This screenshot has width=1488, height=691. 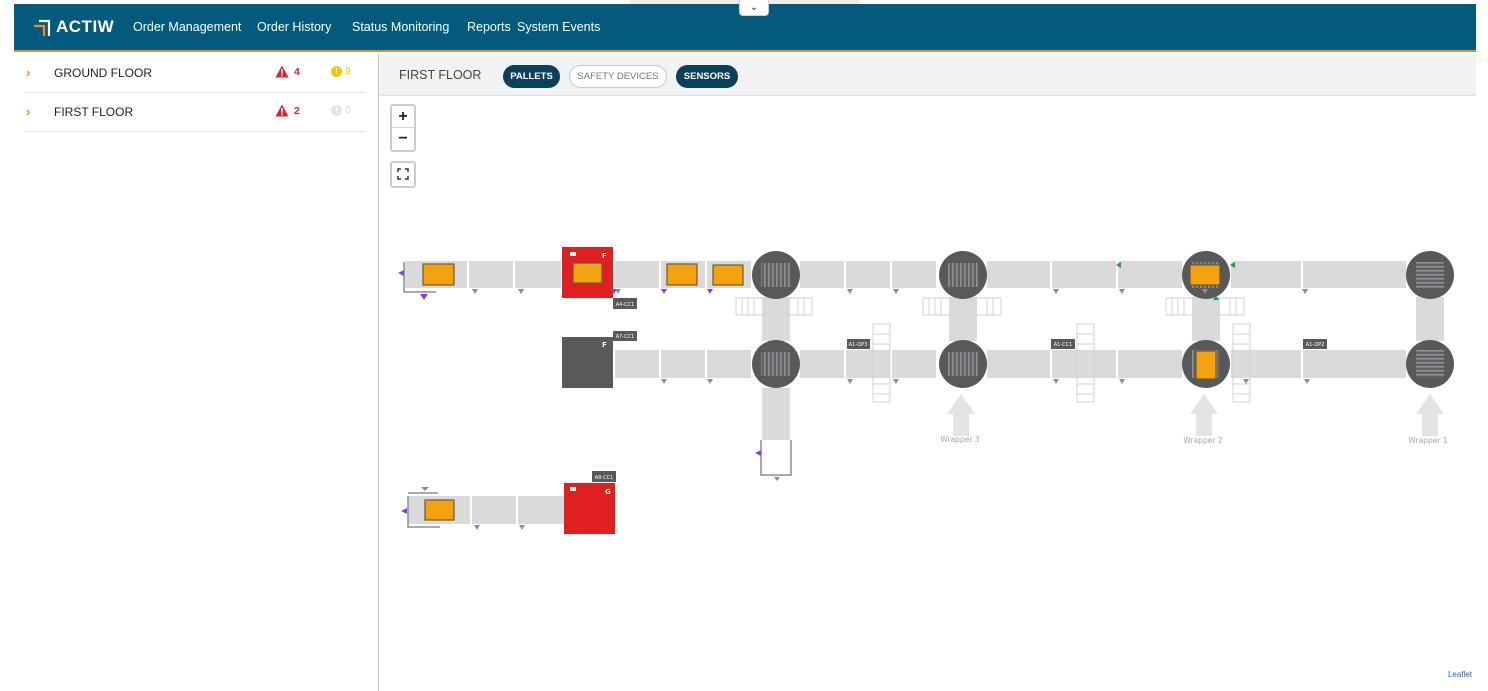 I want to click on device-tag-text: A1-CC1, so click(x=1063, y=345).